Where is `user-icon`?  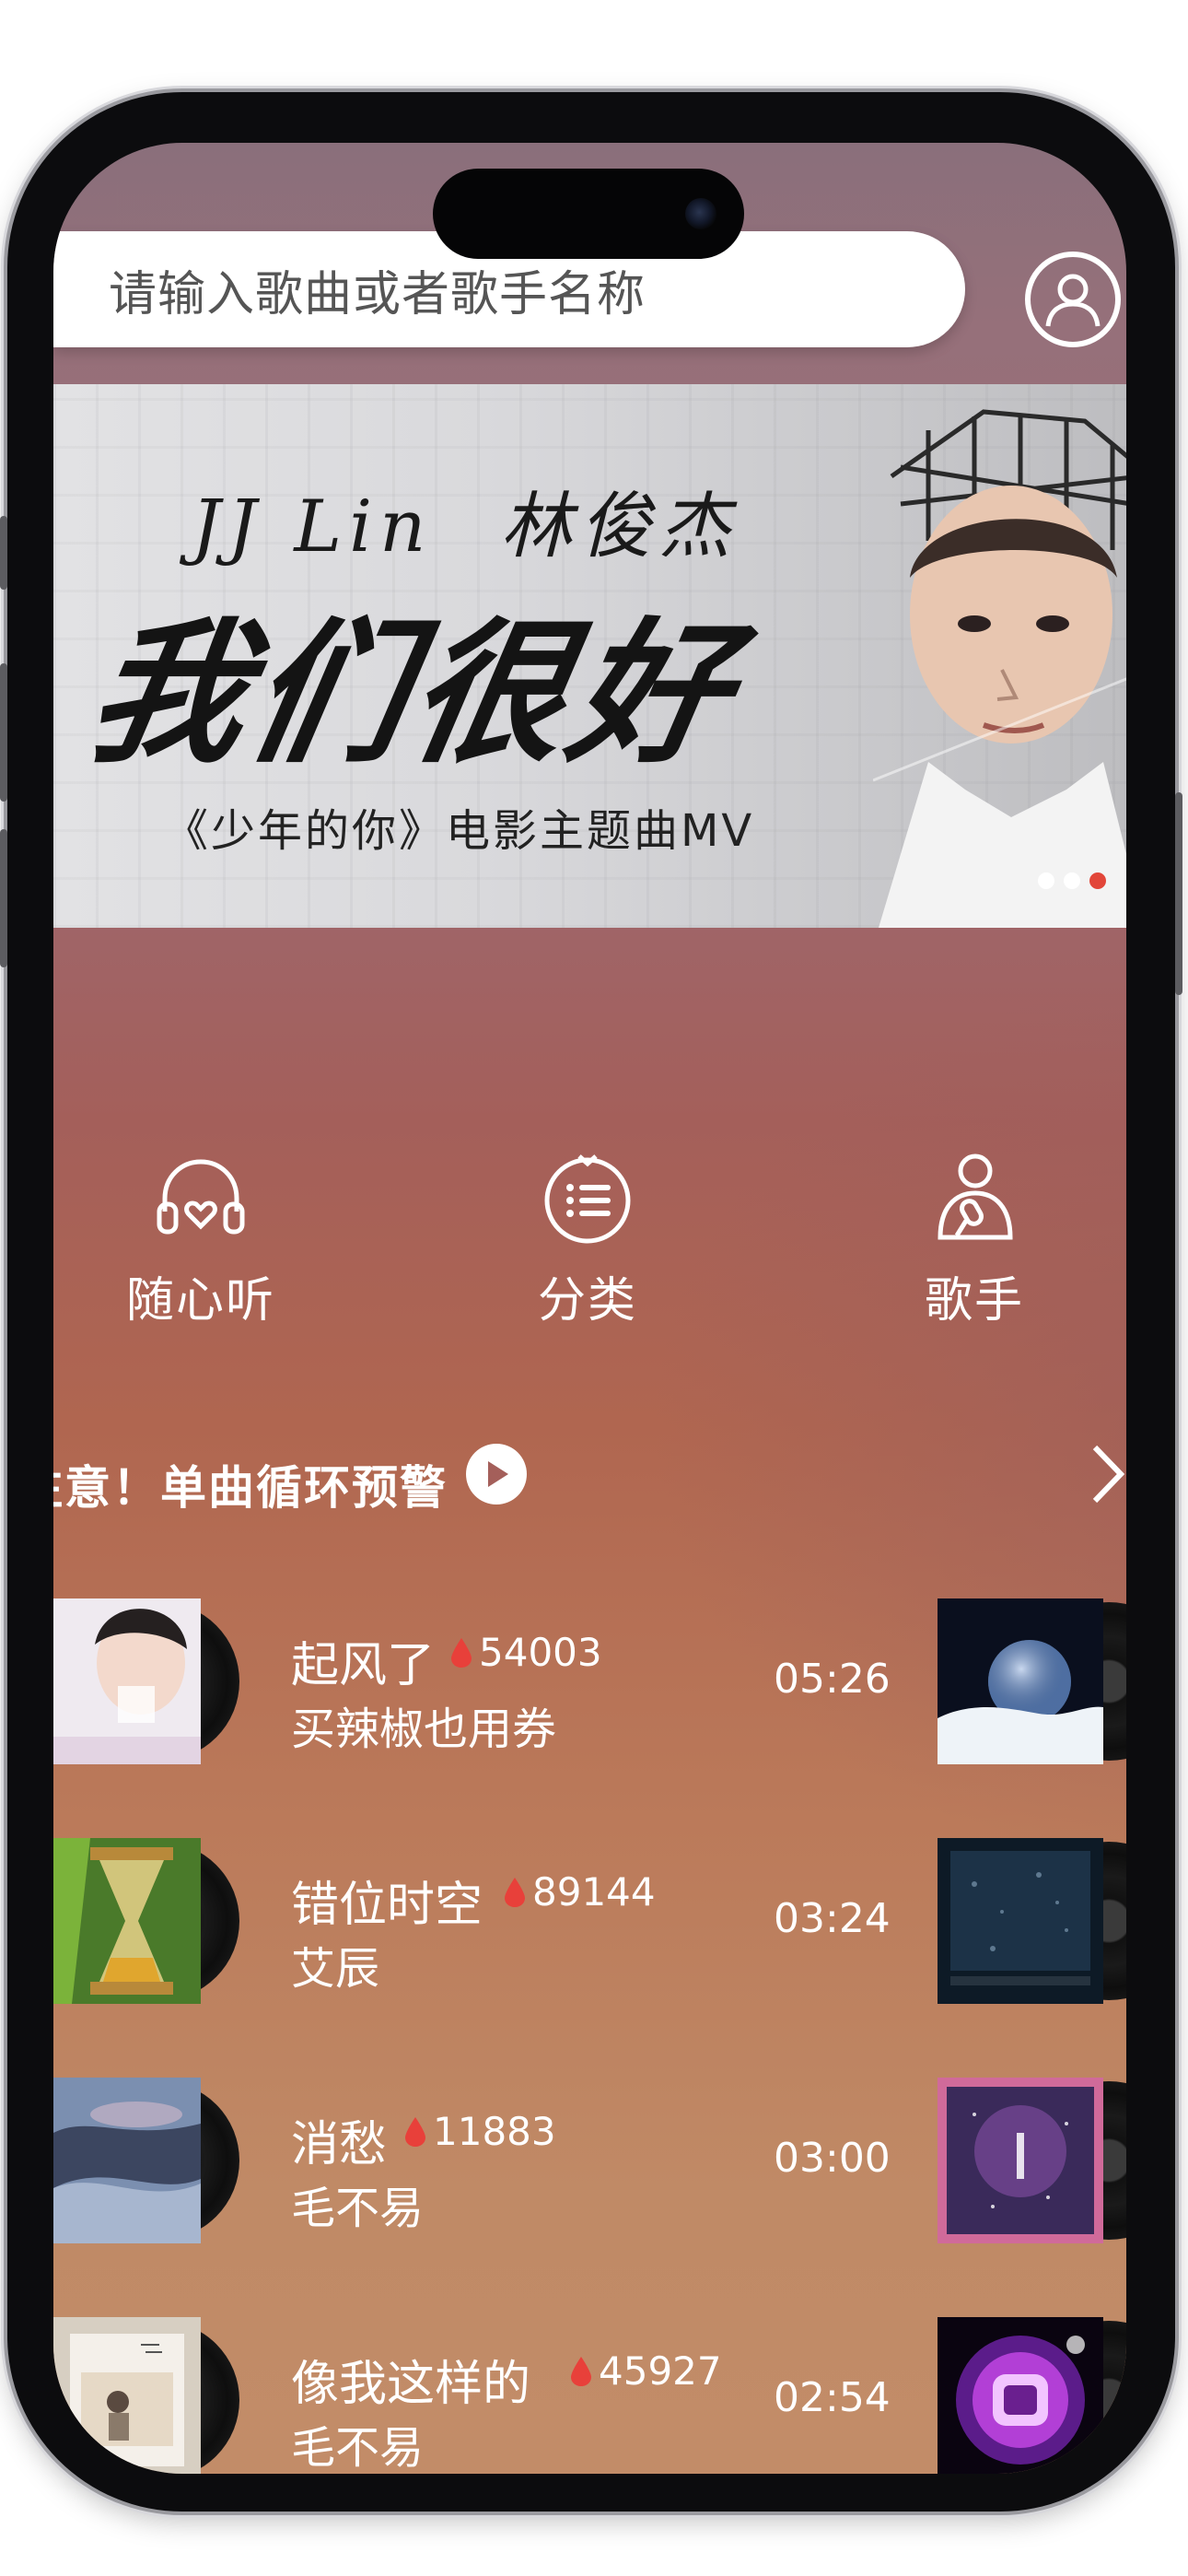
user-icon is located at coordinates (1073, 300).